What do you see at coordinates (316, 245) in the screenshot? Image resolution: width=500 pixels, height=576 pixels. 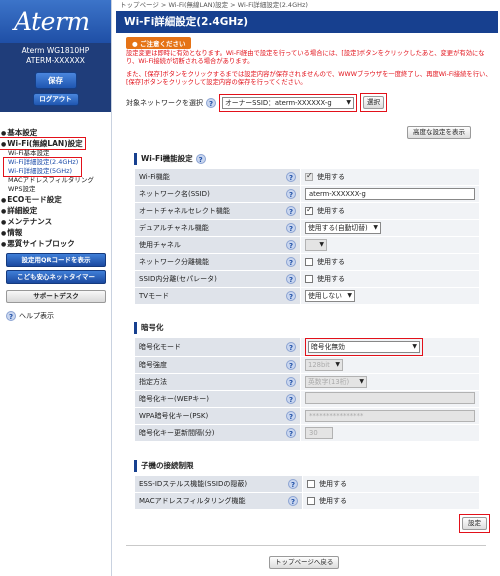 I see `channel-select: ▼` at bounding box center [316, 245].